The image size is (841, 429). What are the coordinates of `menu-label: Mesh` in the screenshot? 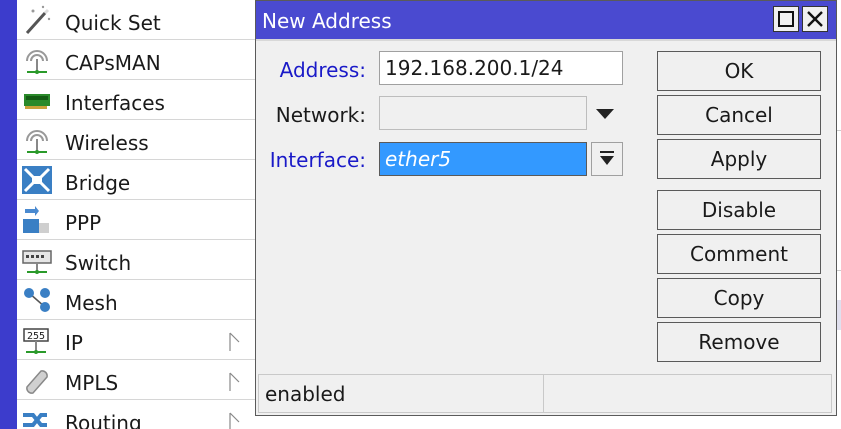 It's located at (91, 303).